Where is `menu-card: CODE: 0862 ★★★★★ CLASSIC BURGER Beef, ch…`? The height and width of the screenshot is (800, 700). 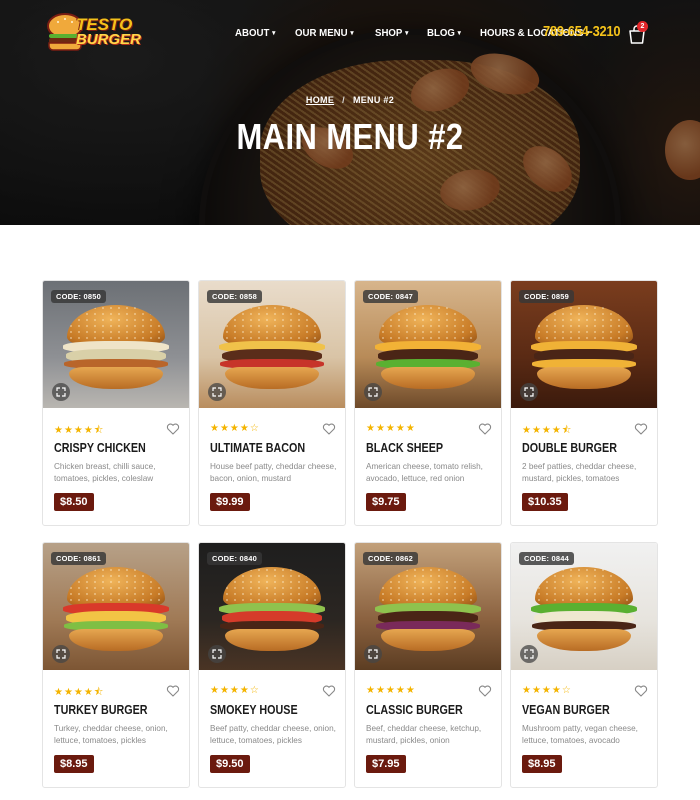 menu-card: CODE: 0862 ★★★★★ CLASSIC BURGER Beef, ch… is located at coordinates (428, 665).